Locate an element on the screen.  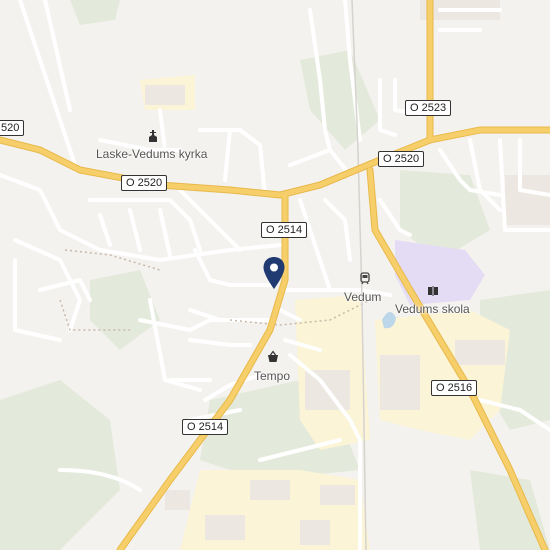
road-shield-o2520-west: O 2520 is located at coordinates (144, 183).